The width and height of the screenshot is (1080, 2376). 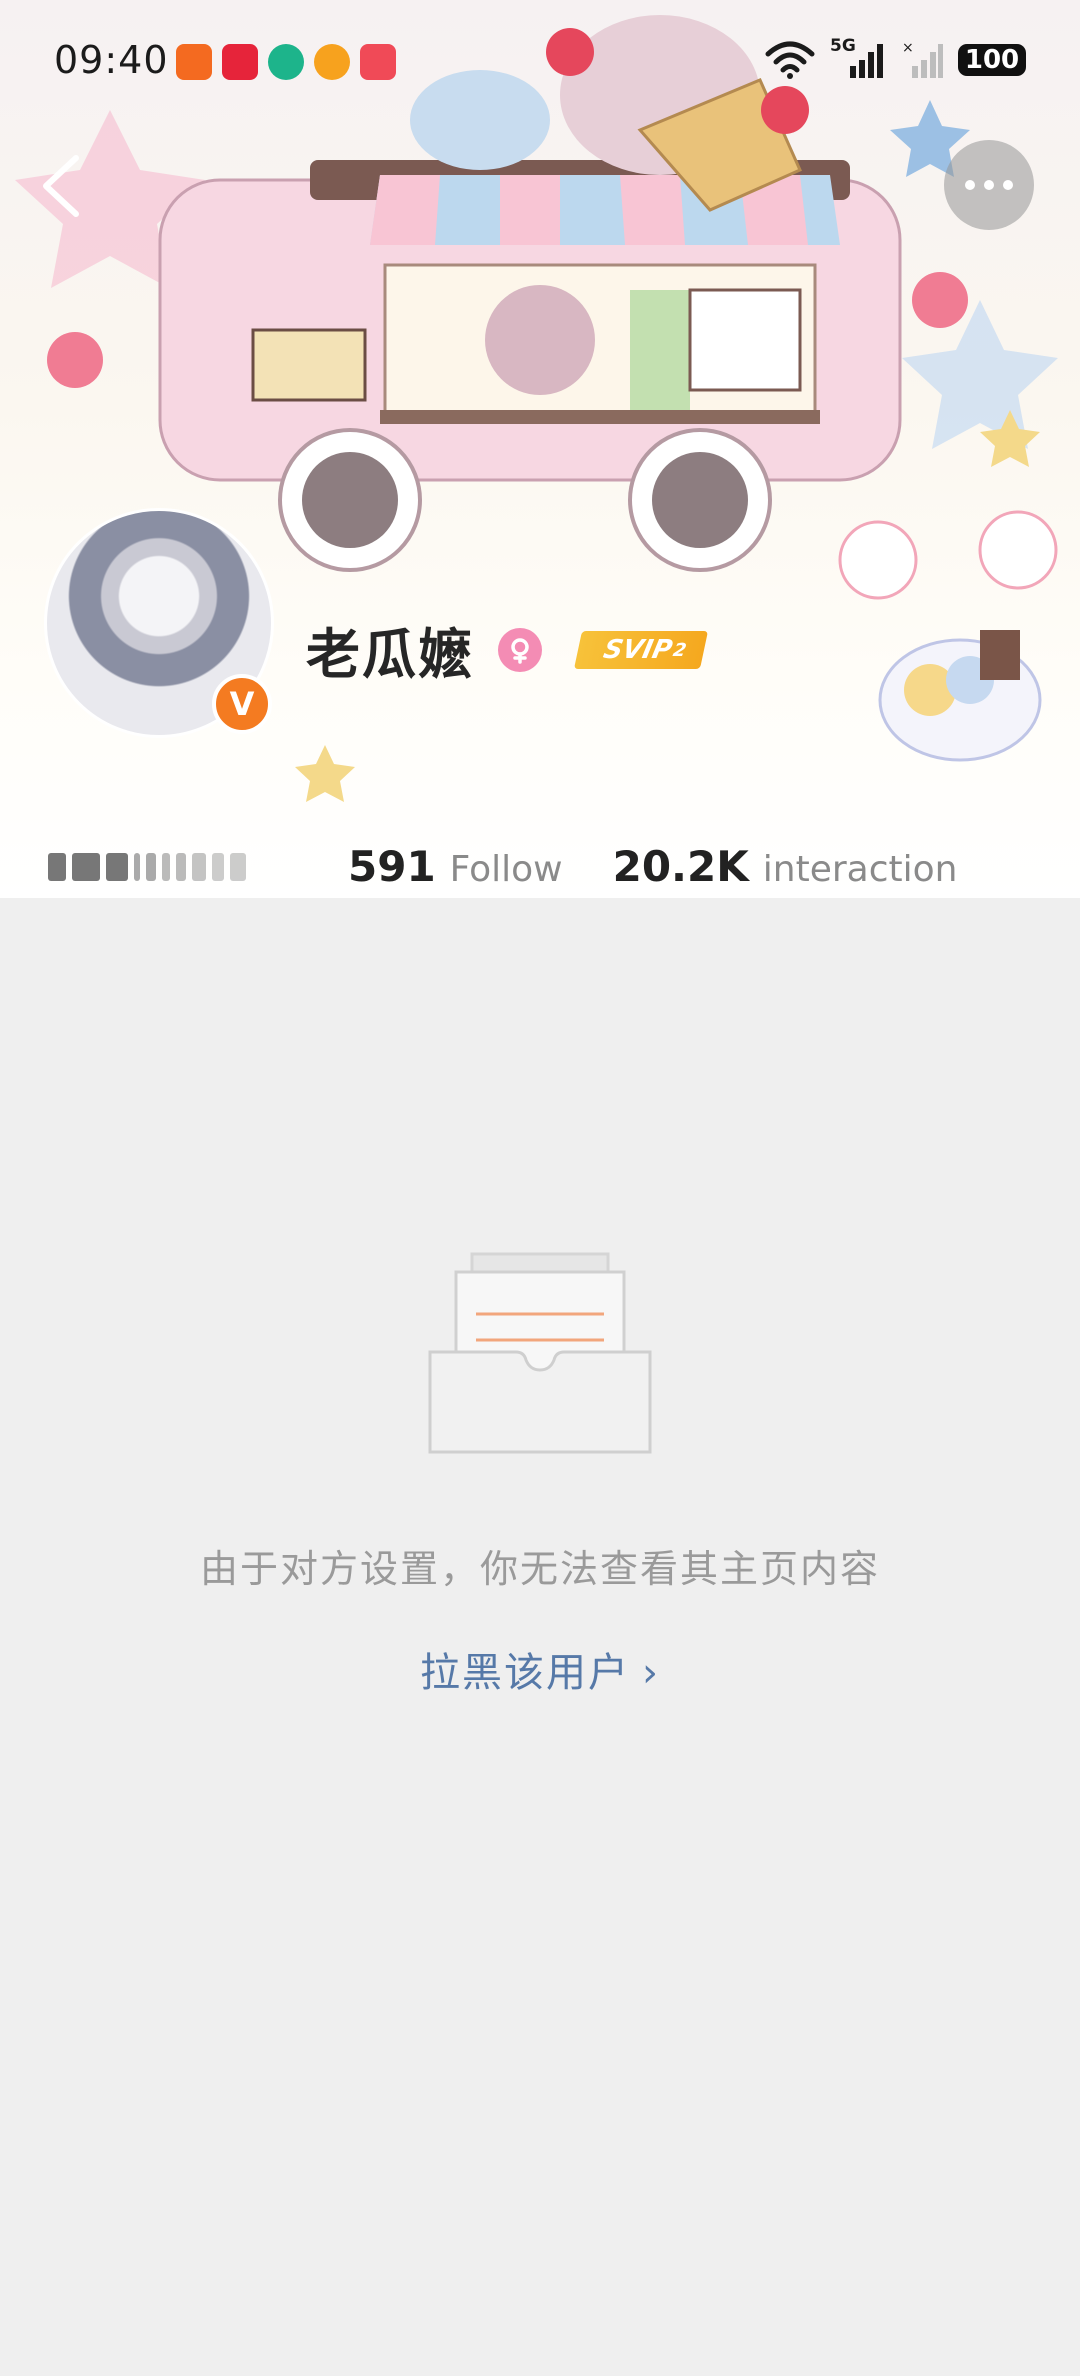 I want to click on more-options-button, so click(x=989, y=185).